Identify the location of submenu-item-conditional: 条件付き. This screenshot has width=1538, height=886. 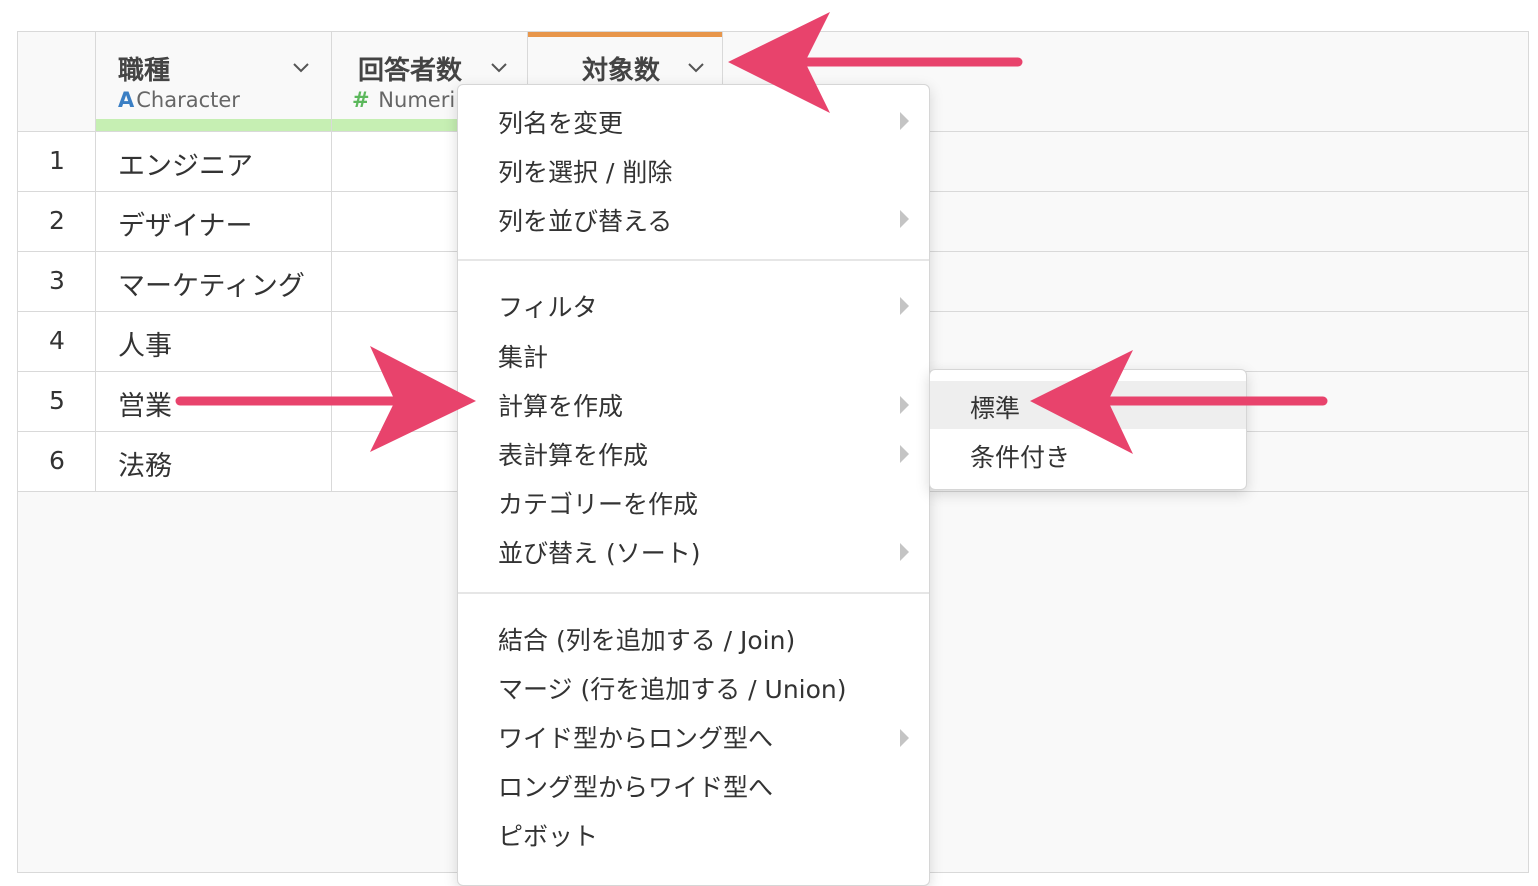
(1088, 454).